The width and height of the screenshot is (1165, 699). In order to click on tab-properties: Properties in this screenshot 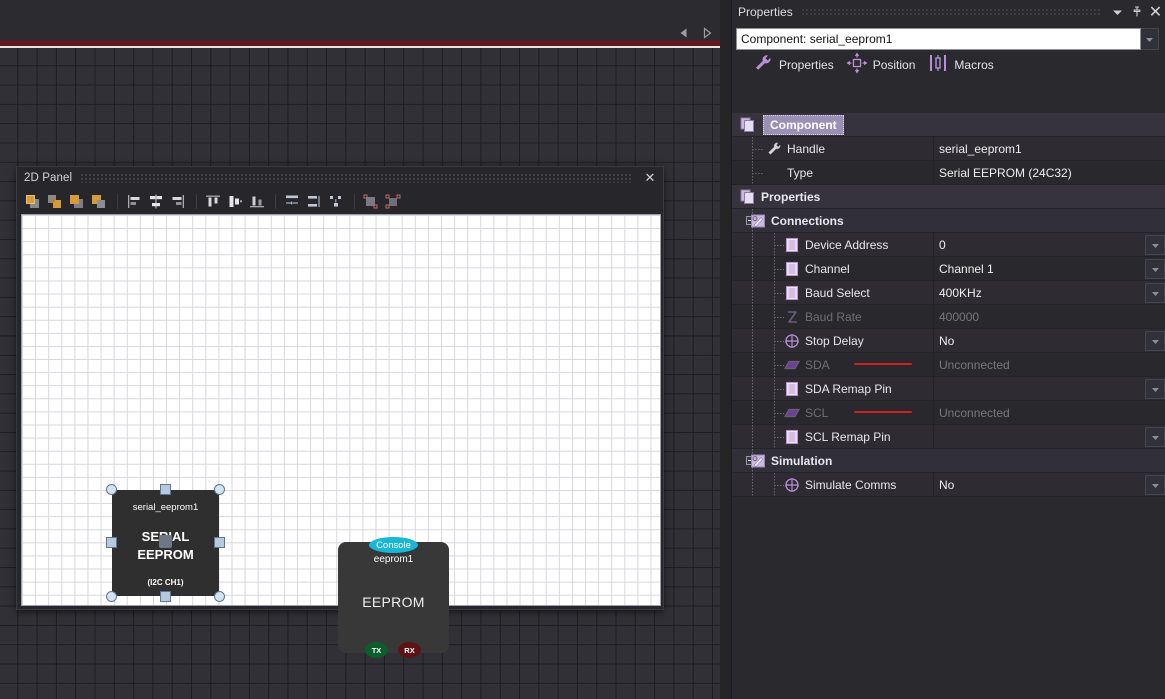, I will do `click(793, 65)`.